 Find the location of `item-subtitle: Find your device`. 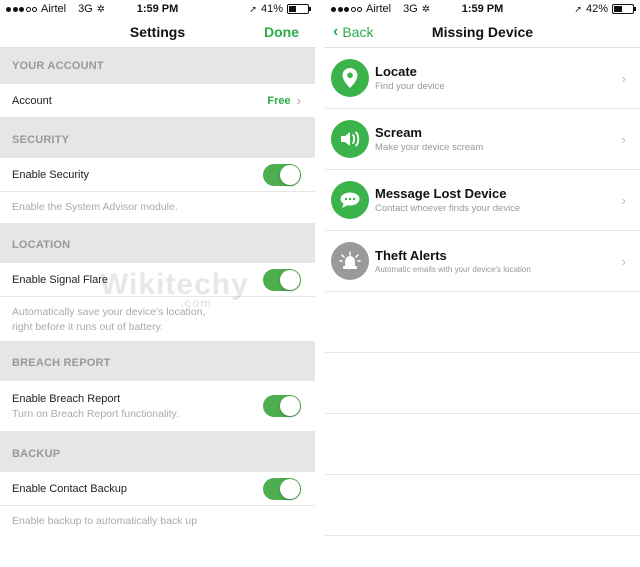

item-subtitle: Find your device is located at coordinates (410, 86).